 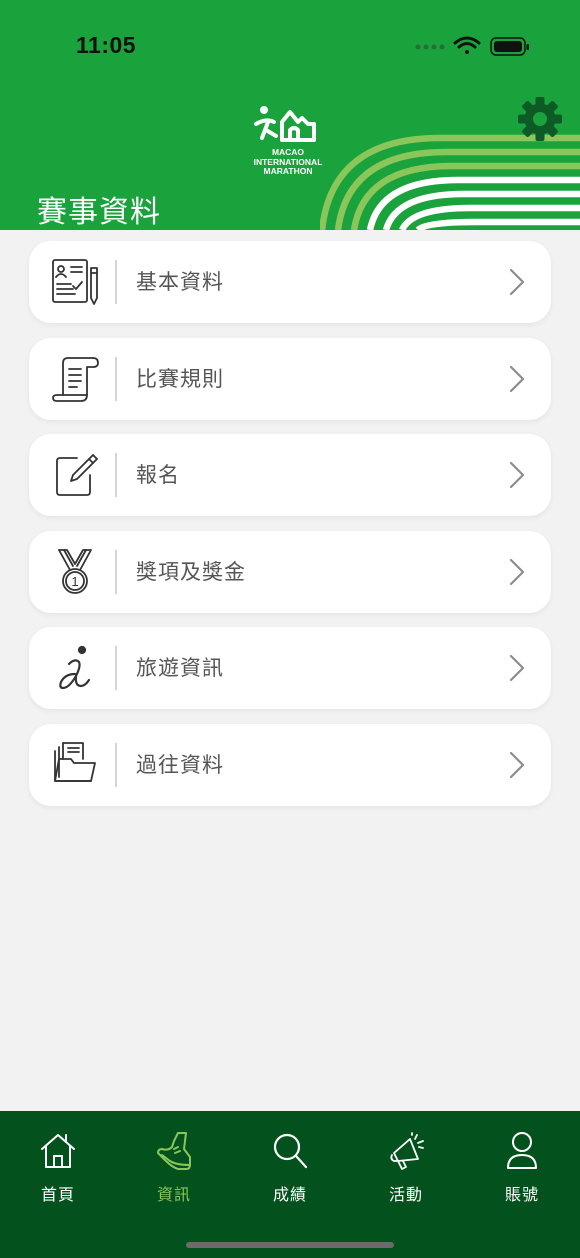 I want to click on info-icon, so click(x=75, y=667).